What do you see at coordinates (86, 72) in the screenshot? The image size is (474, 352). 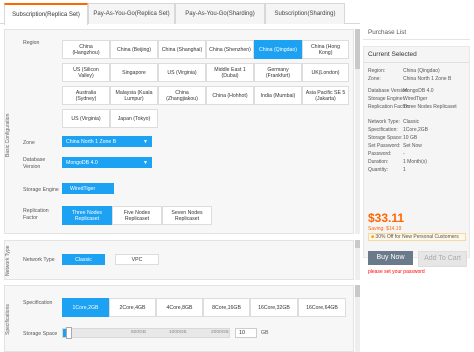 I see `region-option: US (Silicon Valley)` at bounding box center [86, 72].